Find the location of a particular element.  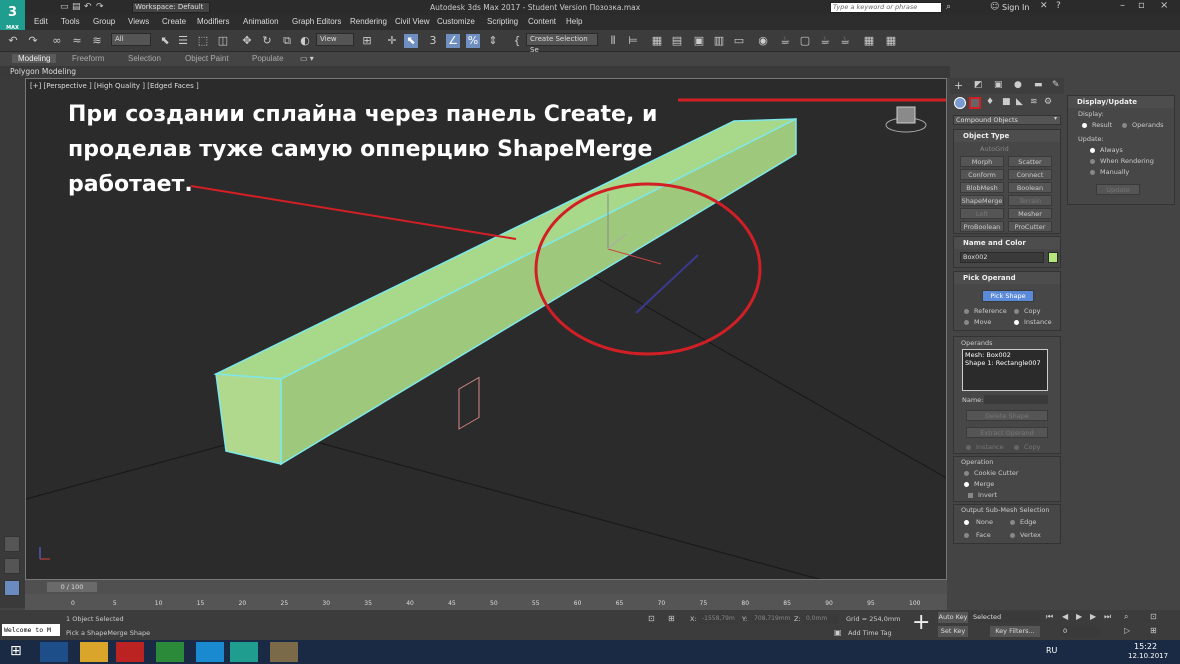

goto-end-icon: ⏭ is located at coordinates (1107, 617).